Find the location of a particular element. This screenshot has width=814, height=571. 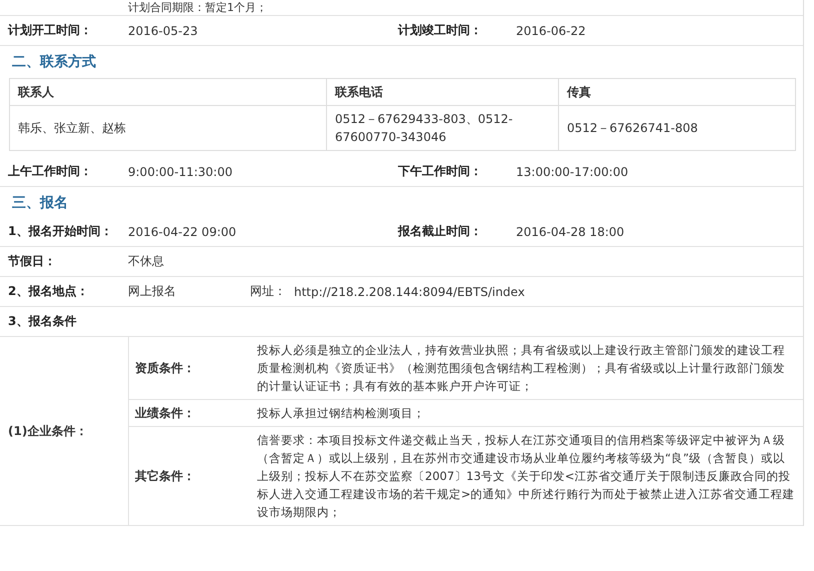

condition-text: 信誉要求：本项目投标文件递交截止当天，投标人在江苏交通项目的信用档案等级评定中被评为Ａ级（含暂定Ａ）或以上级别，且在苏州市交通建设市场从业单位履约考核等级为“良”级（含暂良）或以上级别；投标人不在苏交监察〔2007〕13号文《关于印发<江苏省交通厅关于限制违反廉政合同的投标人进入交通工程建设市场的若干规定>的通知》中所述行贿行为而处于被禁止进入江苏省交通工程建设市场期限内； is located at coordinates (526, 476).